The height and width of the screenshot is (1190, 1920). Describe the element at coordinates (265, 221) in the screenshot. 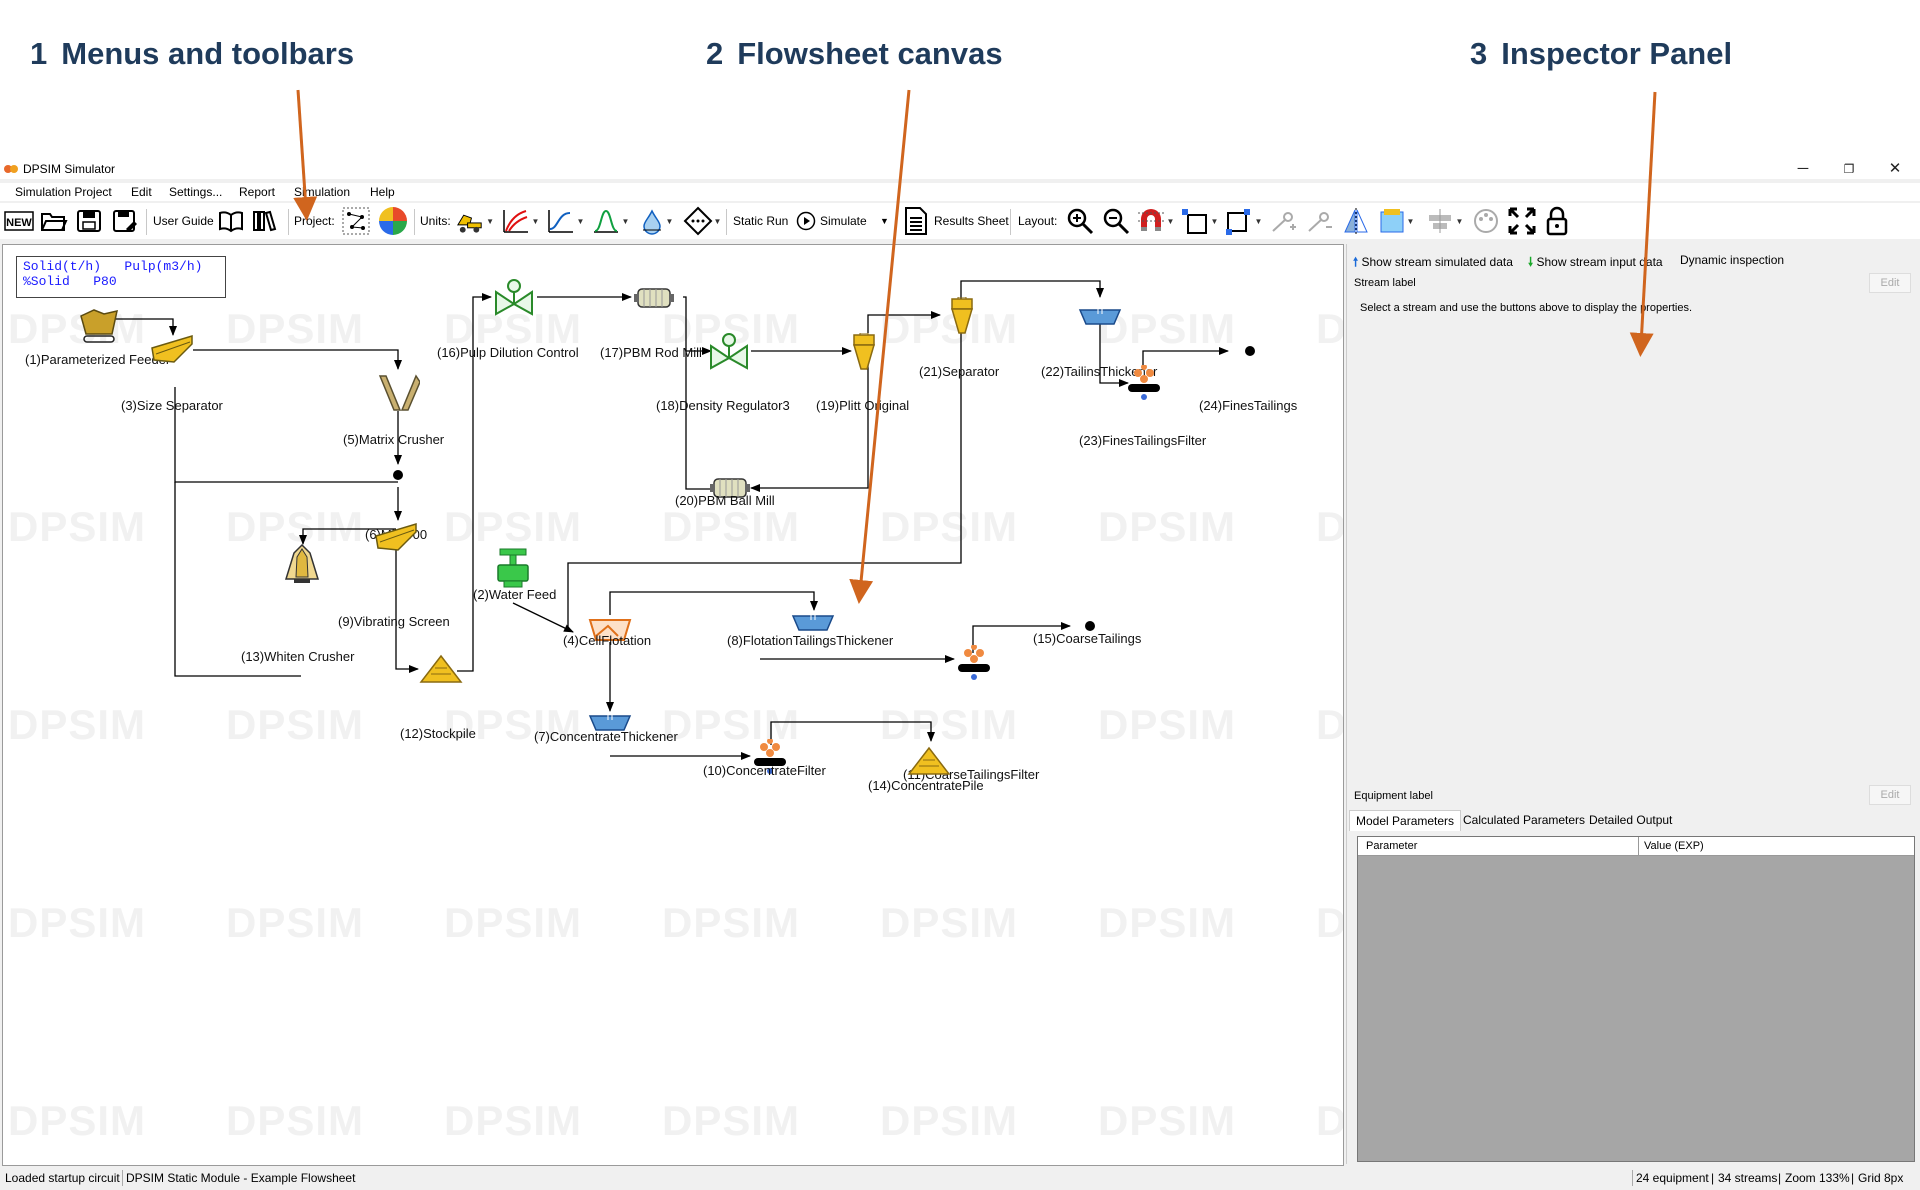

I see `library-button` at that location.